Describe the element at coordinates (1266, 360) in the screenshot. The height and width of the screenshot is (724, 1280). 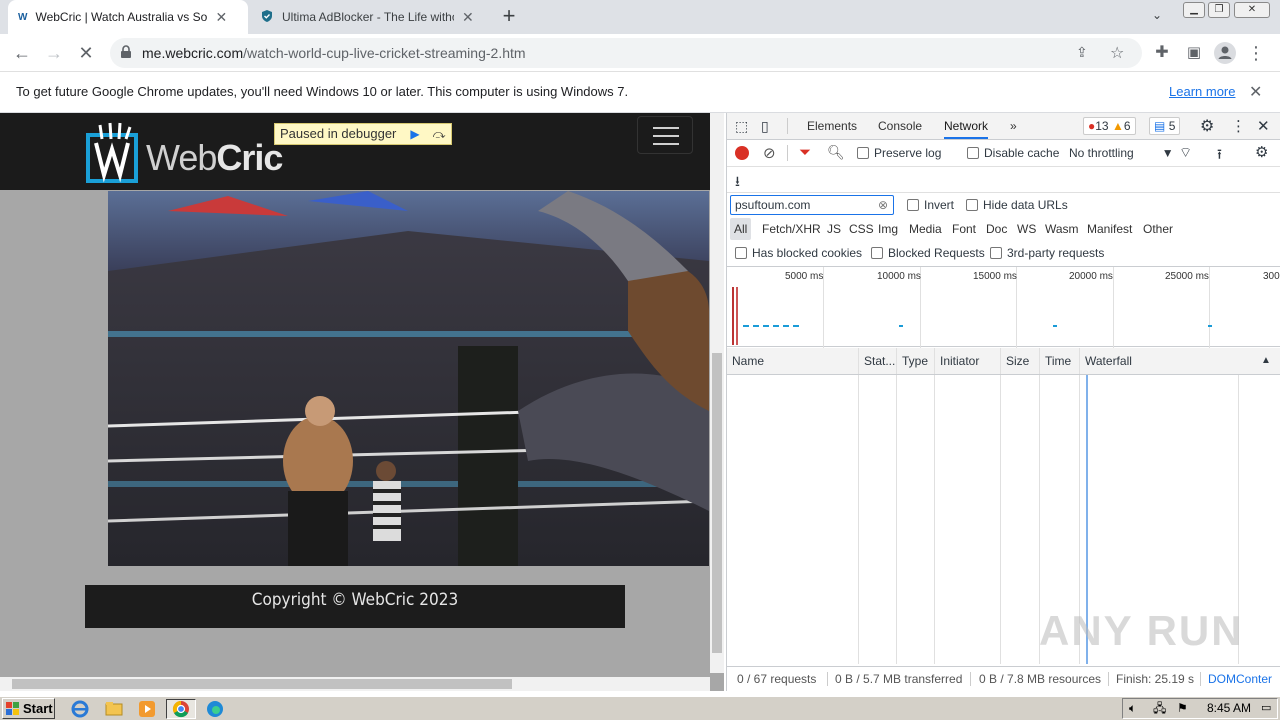
I see `sort-up-icon: ▲` at that location.